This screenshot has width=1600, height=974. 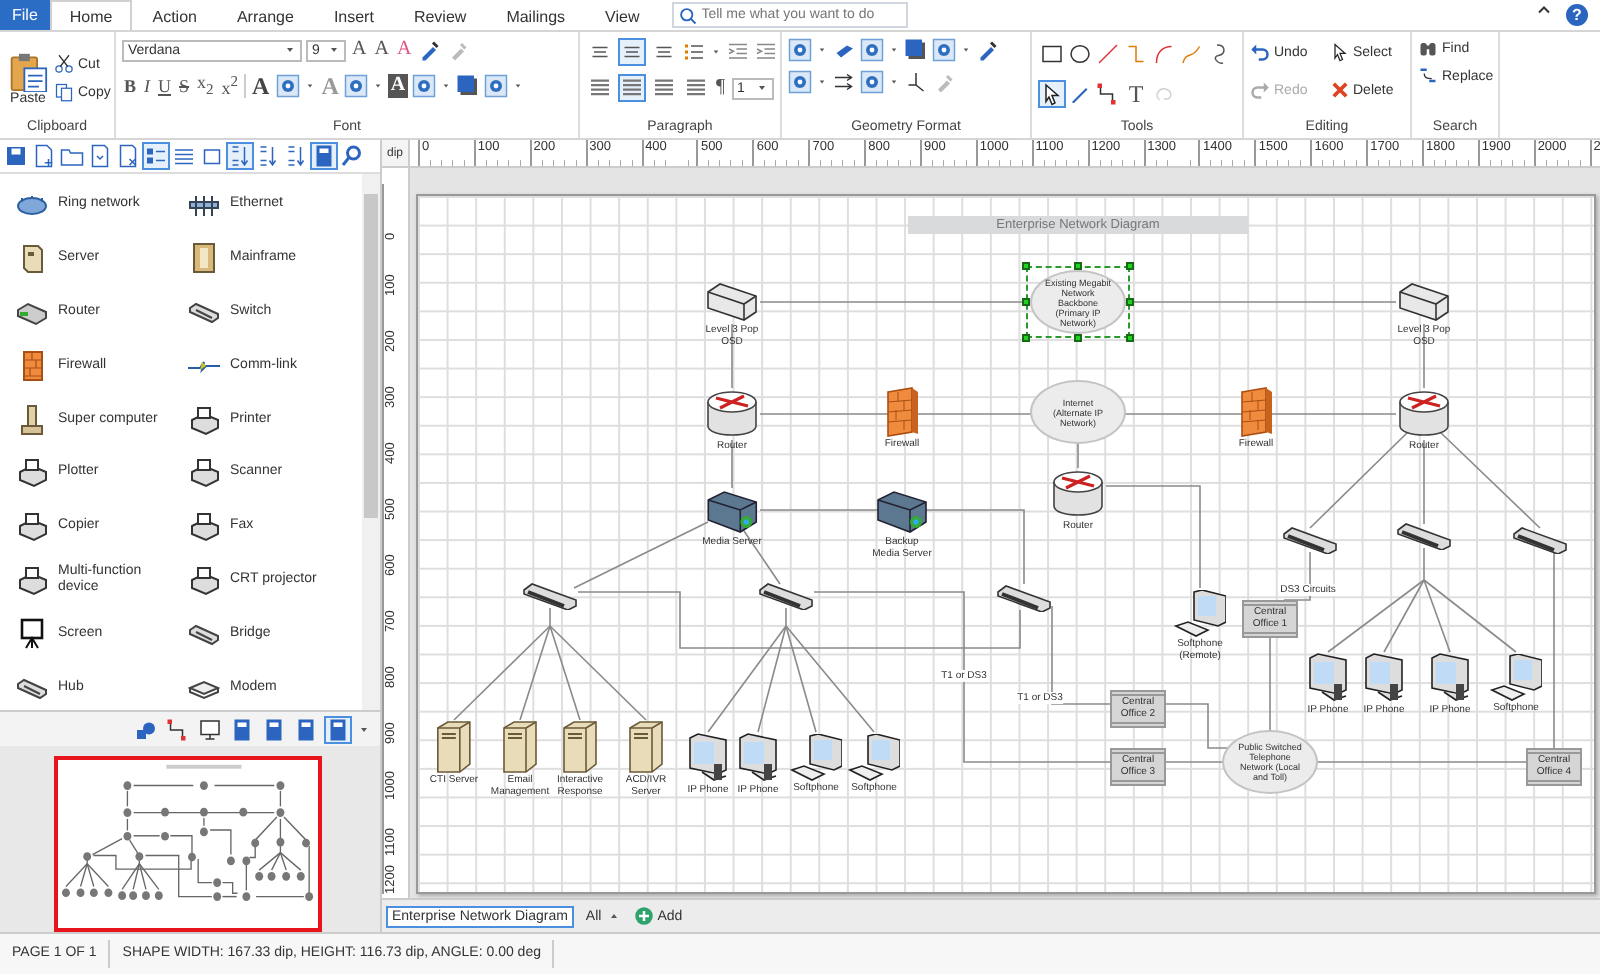 What do you see at coordinates (64, 64) in the screenshot?
I see `scissors-icon` at bounding box center [64, 64].